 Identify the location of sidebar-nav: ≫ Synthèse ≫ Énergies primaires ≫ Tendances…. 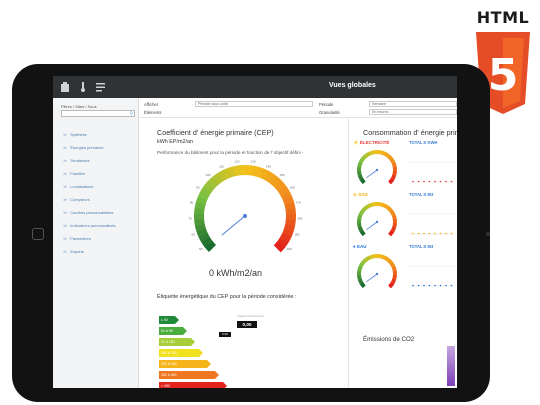
(89, 197).